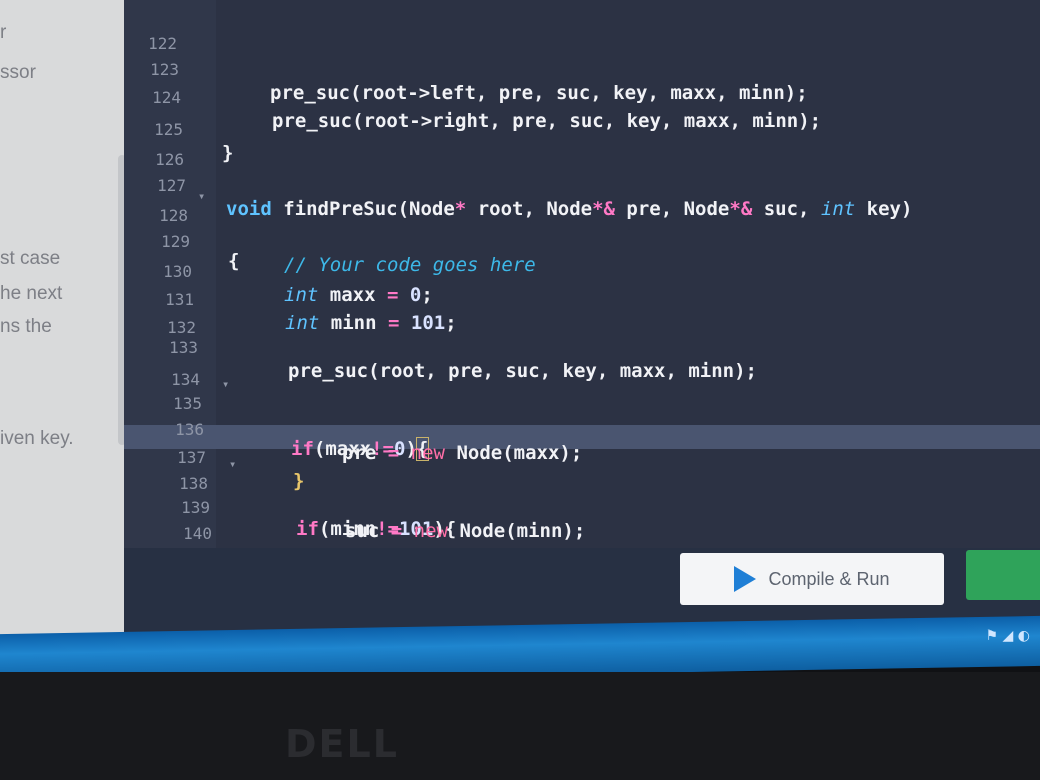 This screenshot has width=1040, height=780. What do you see at coordinates (520, 509) in the screenshot?
I see `code-line: 139 suc = new Node(minn);` at bounding box center [520, 509].